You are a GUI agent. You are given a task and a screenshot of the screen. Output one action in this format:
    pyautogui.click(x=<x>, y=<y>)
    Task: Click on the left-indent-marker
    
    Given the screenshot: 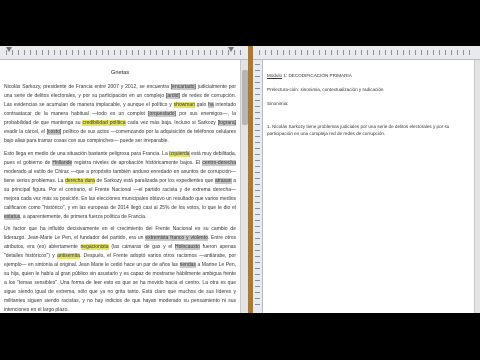 What is the action you would take?
    pyautogui.click(x=9, y=49)
    